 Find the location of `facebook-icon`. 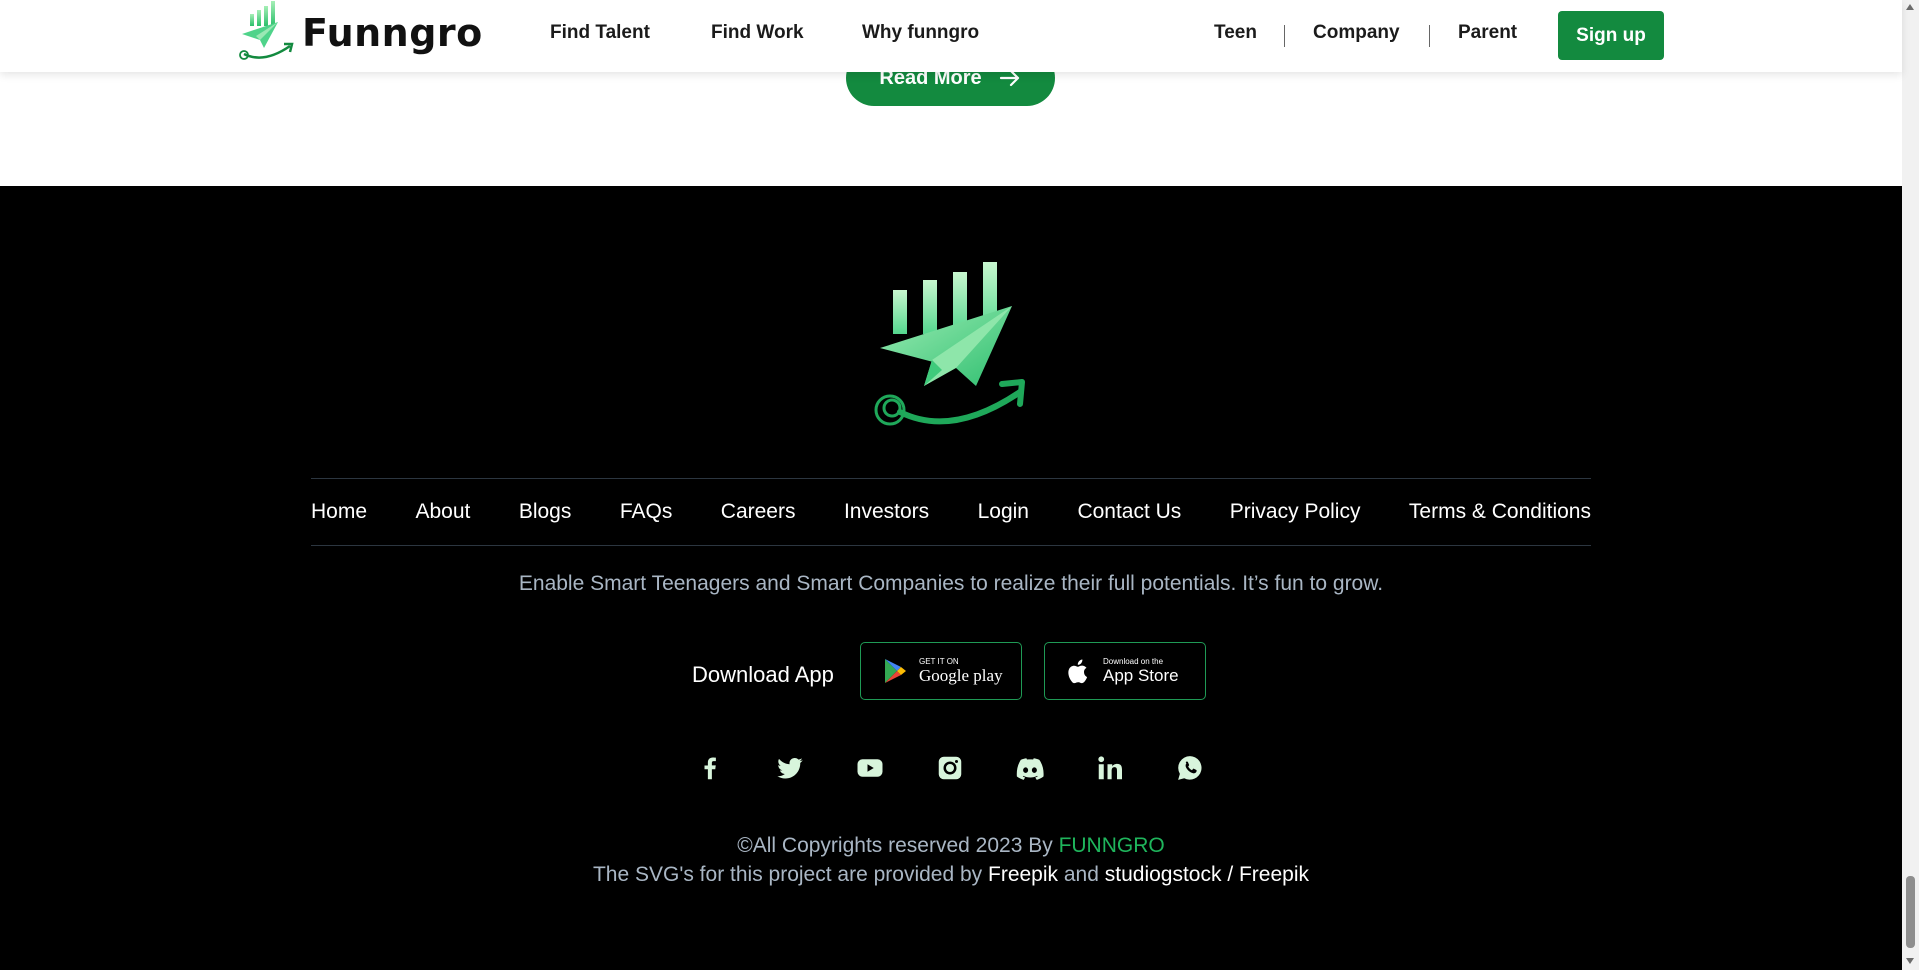

facebook-icon is located at coordinates (710, 768).